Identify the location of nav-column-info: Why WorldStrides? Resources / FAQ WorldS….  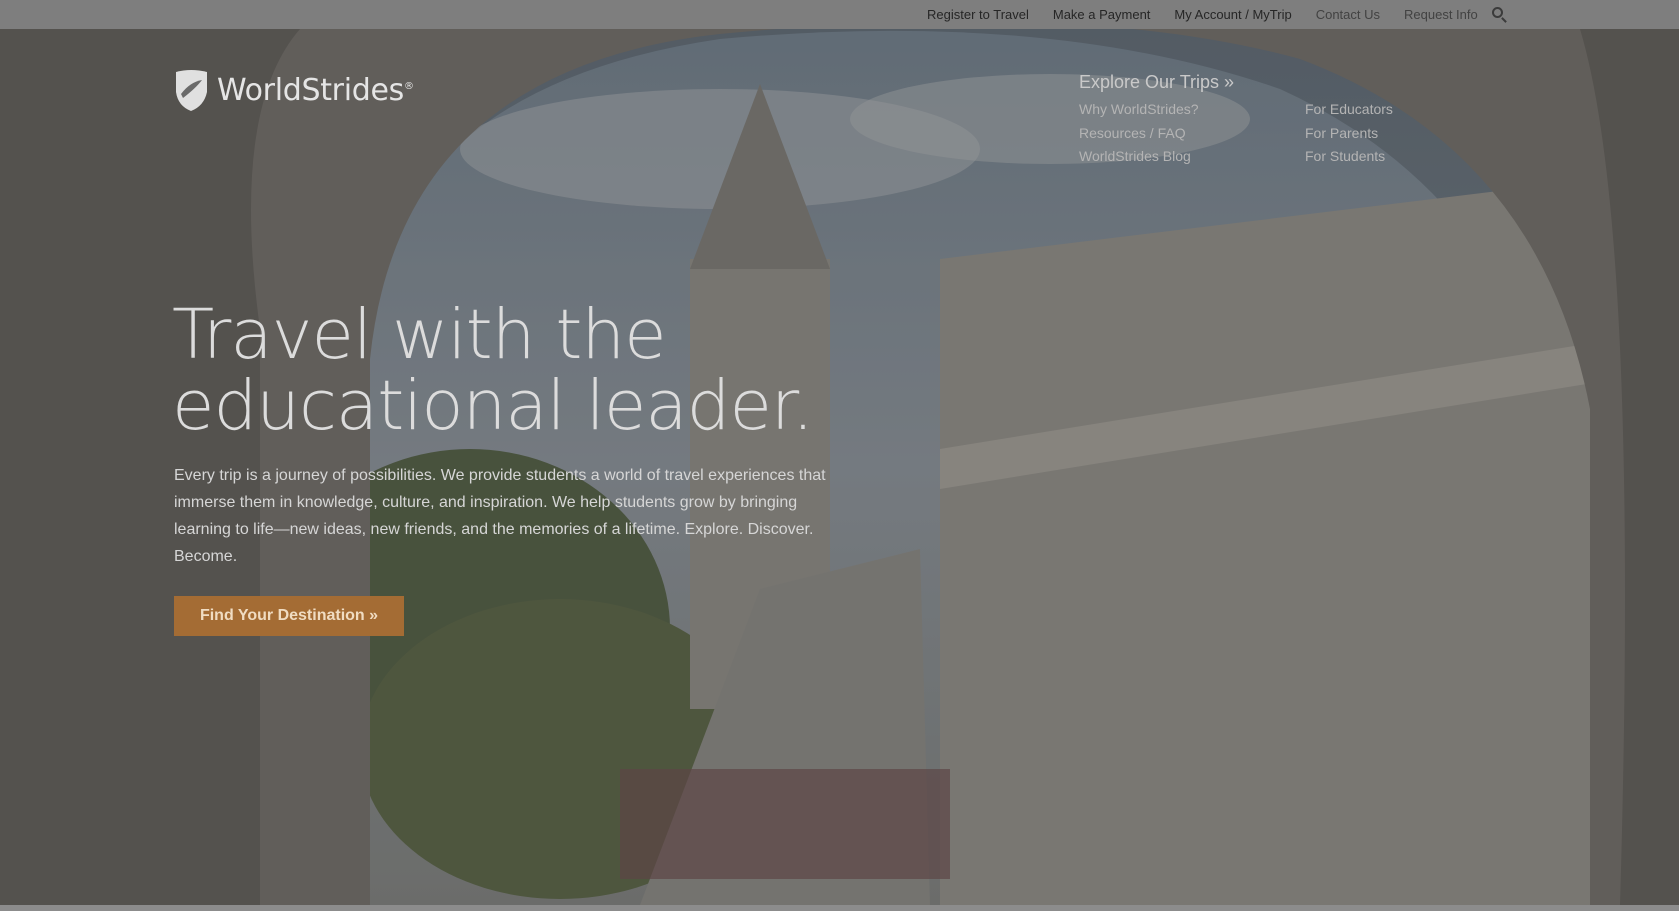
(1139, 133).